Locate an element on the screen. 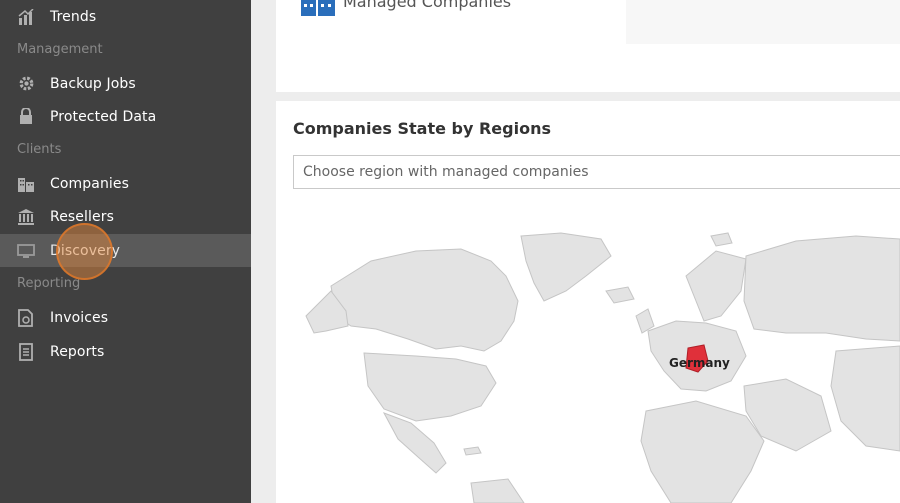 Image resolution: width=900 pixels, height=503 pixels. map-region-russia is located at coordinates (821, 288).